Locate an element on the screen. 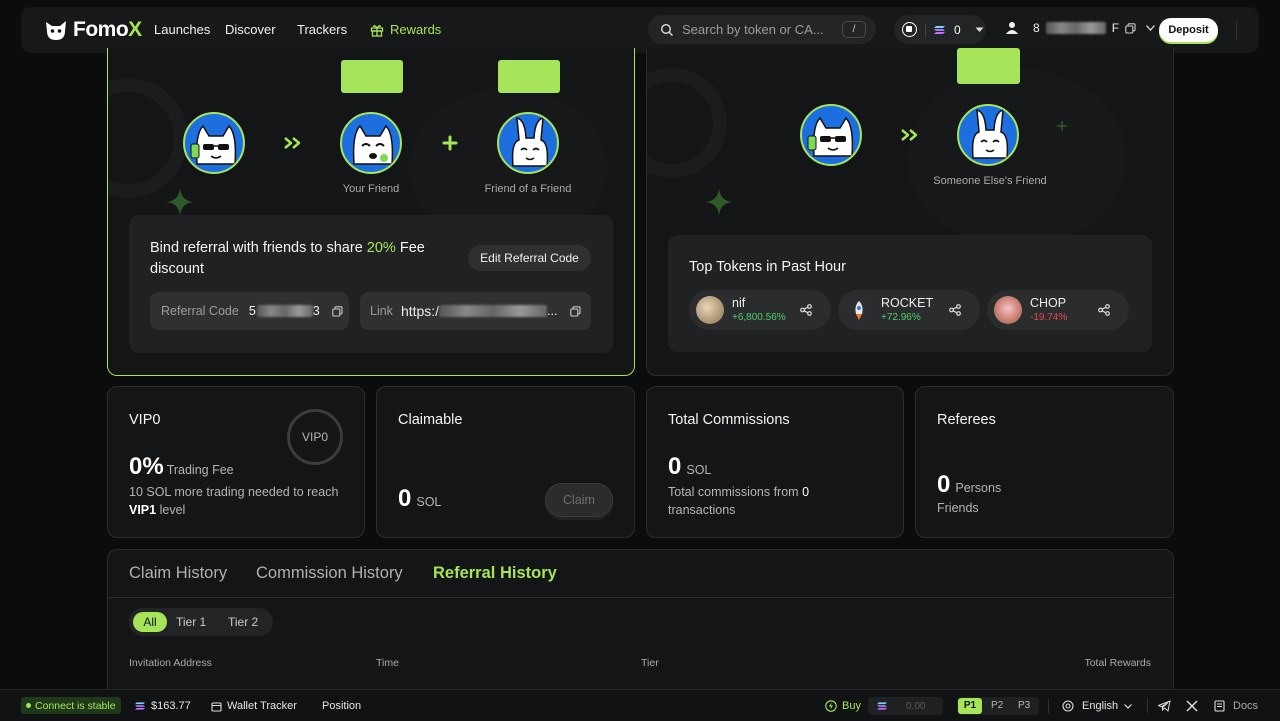  double-arrow-icon is located at coordinates (909, 135).